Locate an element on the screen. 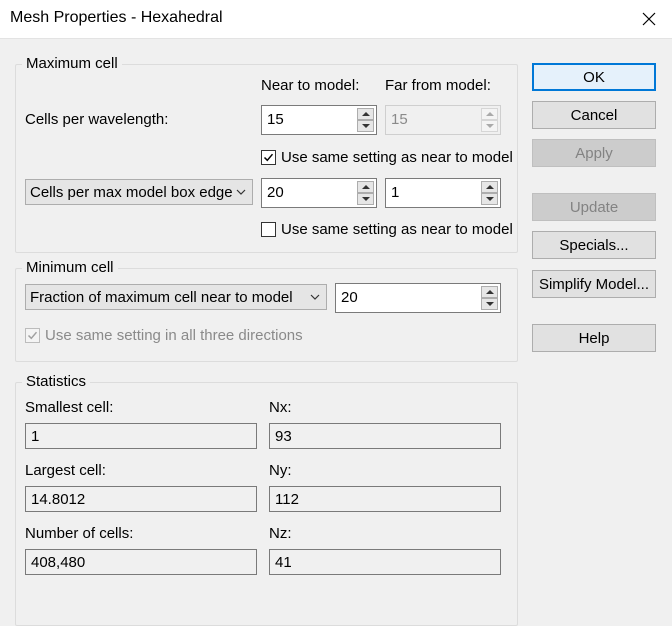 The height and width of the screenshot is (626, 672). title-bar: Mesh Properties - Hexahedral is located at coordinates (336, 19).